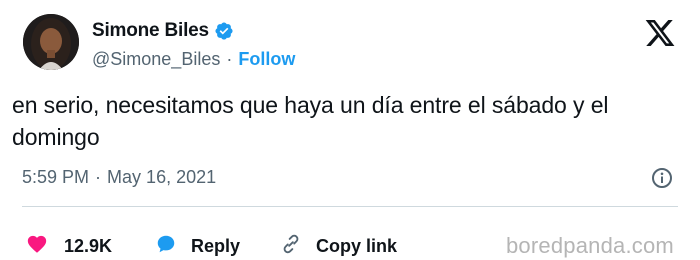 The width and height of the screenshot is (700, 260). What do you see at coordinates (161, 177) in the screenshot?
I see `tweet-date: May 16, 2021` at bounding box center [161, 177].